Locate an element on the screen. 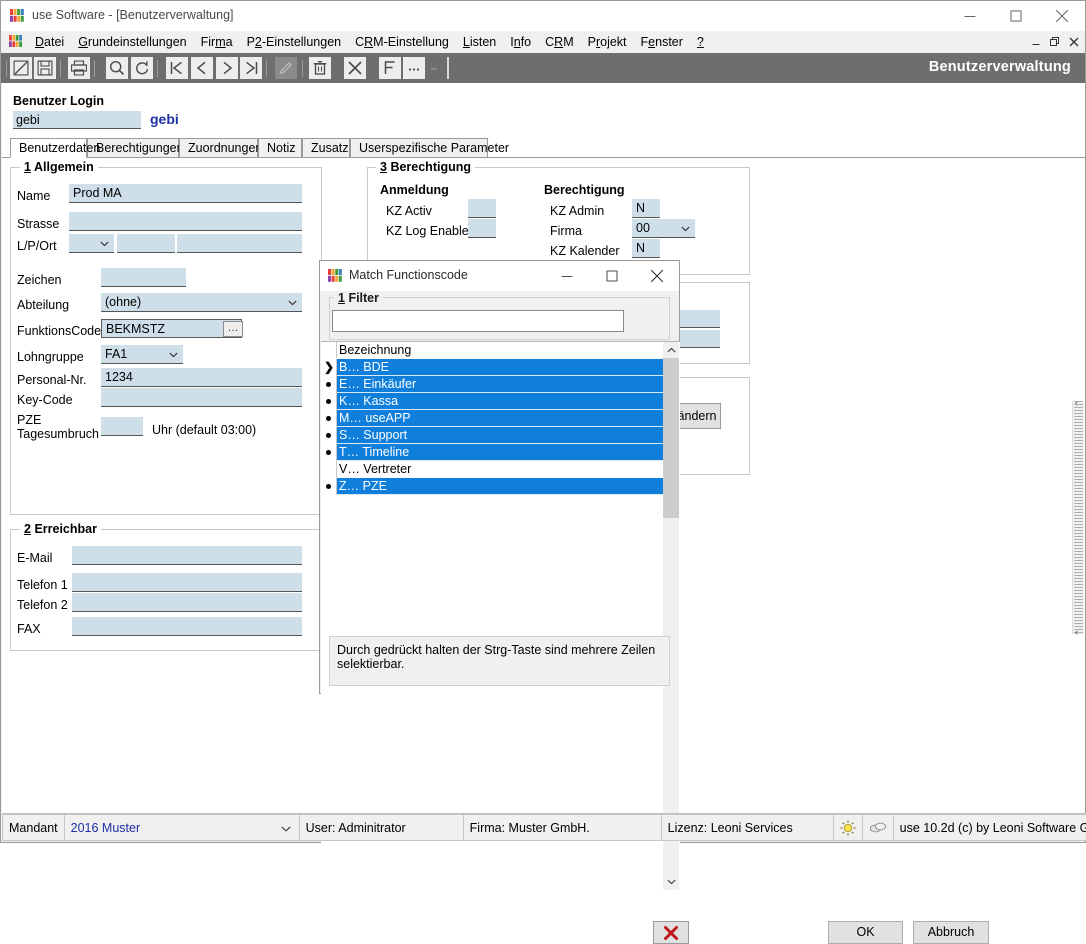 This screenshot has height=944, width=1086. mdi-close-button is located at coordinates (1073, 41).